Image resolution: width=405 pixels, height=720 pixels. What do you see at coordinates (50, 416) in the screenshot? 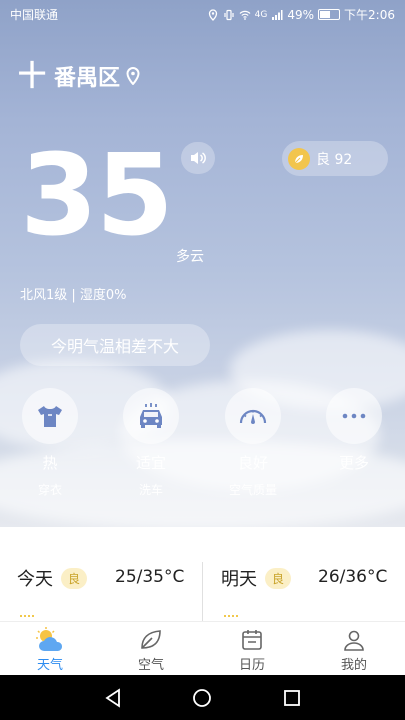
I see `shirt-icon` at bounding box center [50, 416].